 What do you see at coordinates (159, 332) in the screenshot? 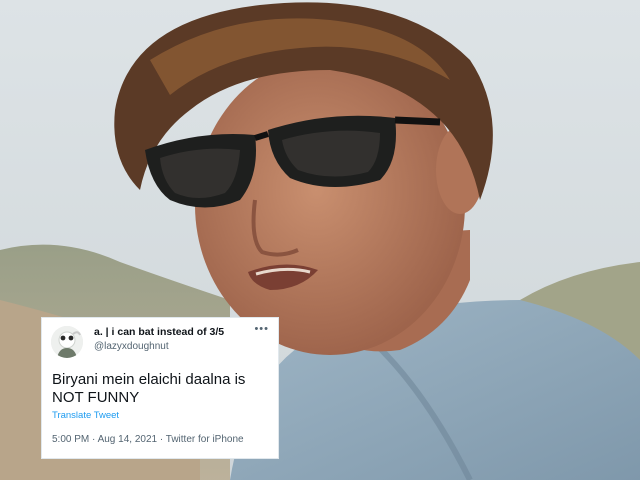
I see `tweet-display-name: a. | i can bat instead of 3/5` at bounding box center [159, 332].